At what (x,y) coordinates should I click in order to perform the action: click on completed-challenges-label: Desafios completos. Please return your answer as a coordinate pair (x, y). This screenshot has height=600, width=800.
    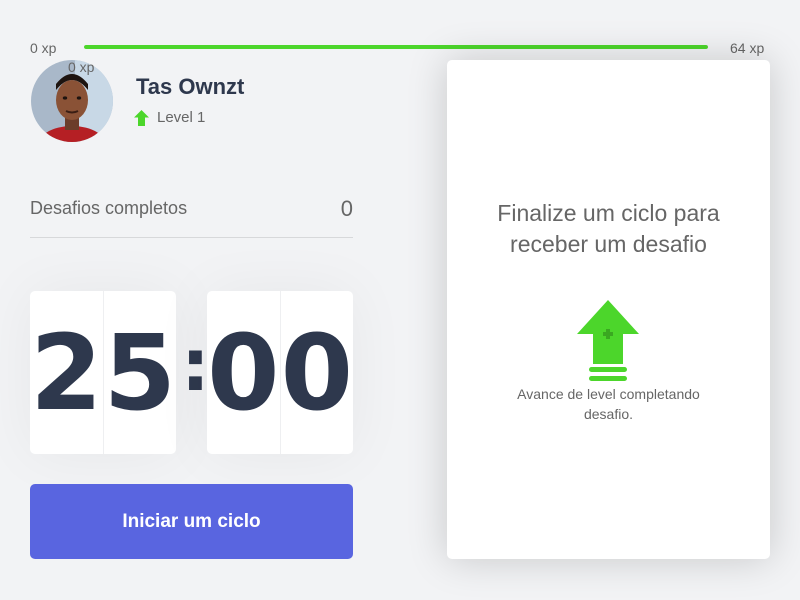
    Looking at the image, I should click on (109, 208).